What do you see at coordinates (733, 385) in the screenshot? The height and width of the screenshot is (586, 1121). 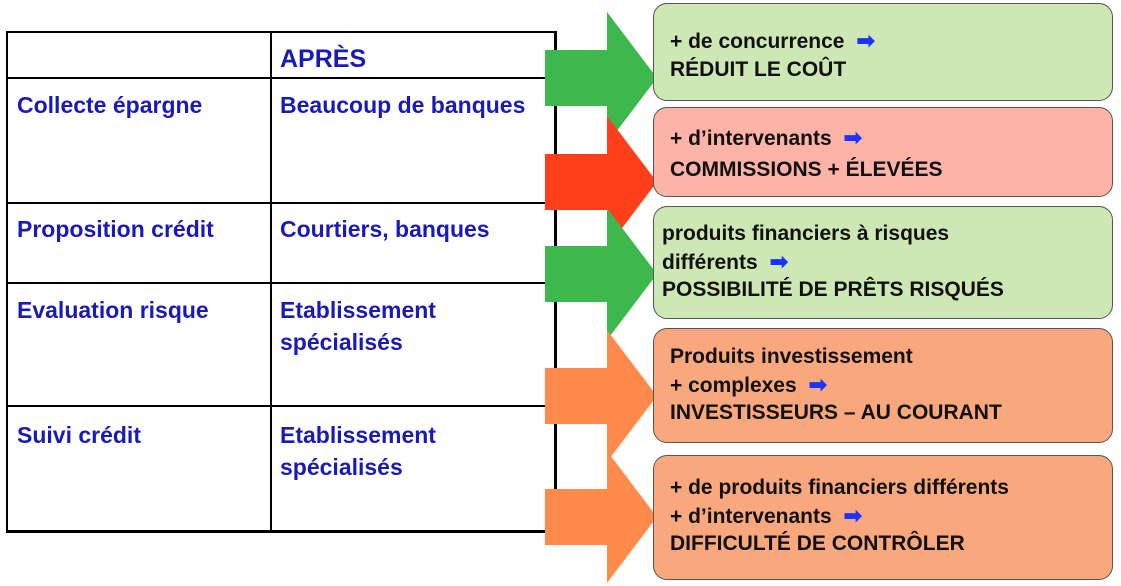 I see `box-line-text: + complexes` at bounding box center [733, 385].